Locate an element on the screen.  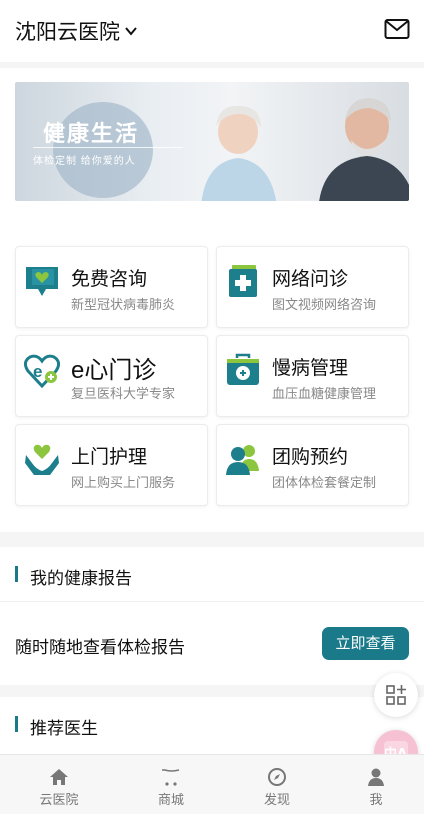
tab-mall: 商城 is located at coordinates (171, 784).